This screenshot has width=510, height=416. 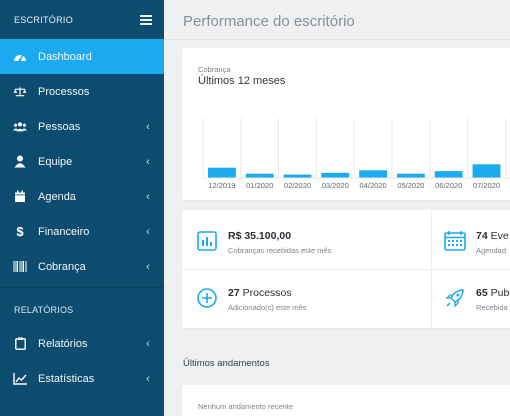 What do you see at coordinates (57, 196) in the screenshot?
I see `sidebar-item-label: Agenda` at bounding box center [57, 196].